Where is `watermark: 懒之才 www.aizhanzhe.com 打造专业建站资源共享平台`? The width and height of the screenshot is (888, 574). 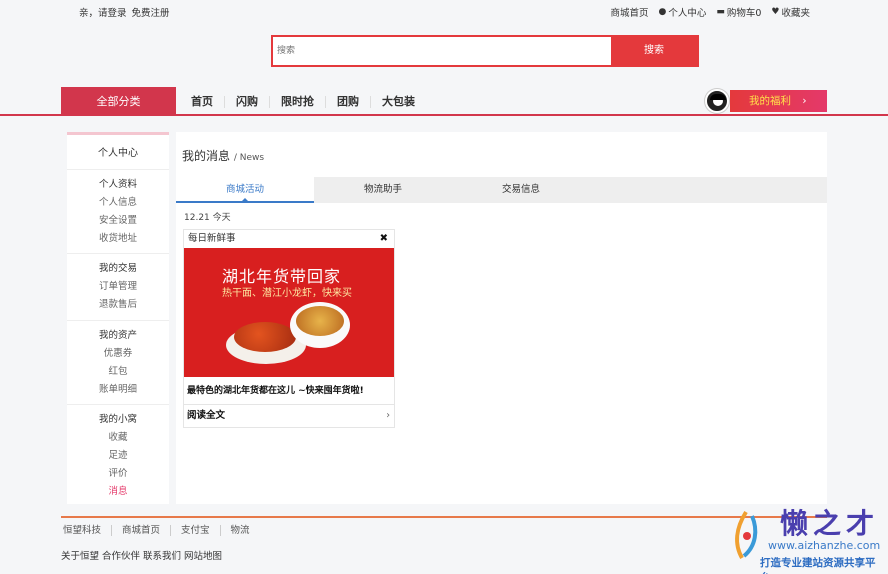 watermark: 懒之才 www.aizhanzhe.com 打造专业建站资源共享平台 is located at coordinates (805, 538).